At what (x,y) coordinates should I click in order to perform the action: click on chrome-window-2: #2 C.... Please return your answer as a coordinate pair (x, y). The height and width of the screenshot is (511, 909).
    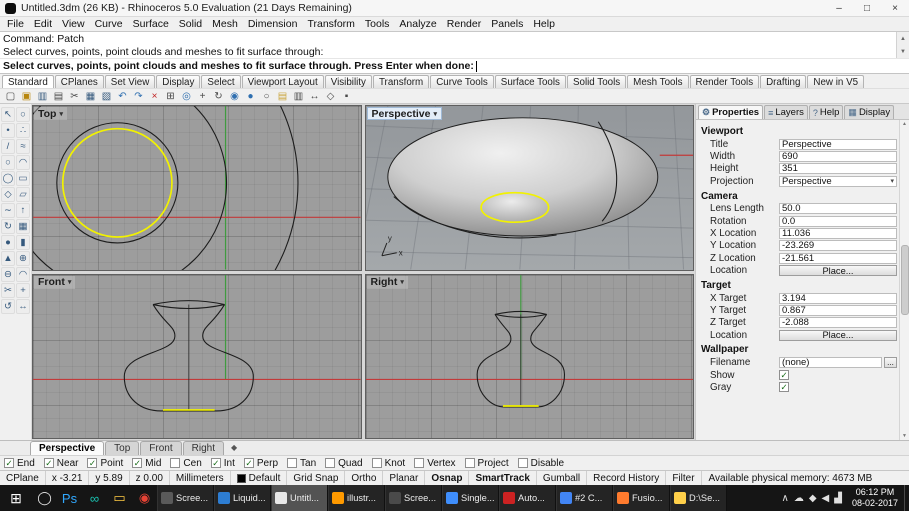
    Looking at the image, I should click on (584, 498).